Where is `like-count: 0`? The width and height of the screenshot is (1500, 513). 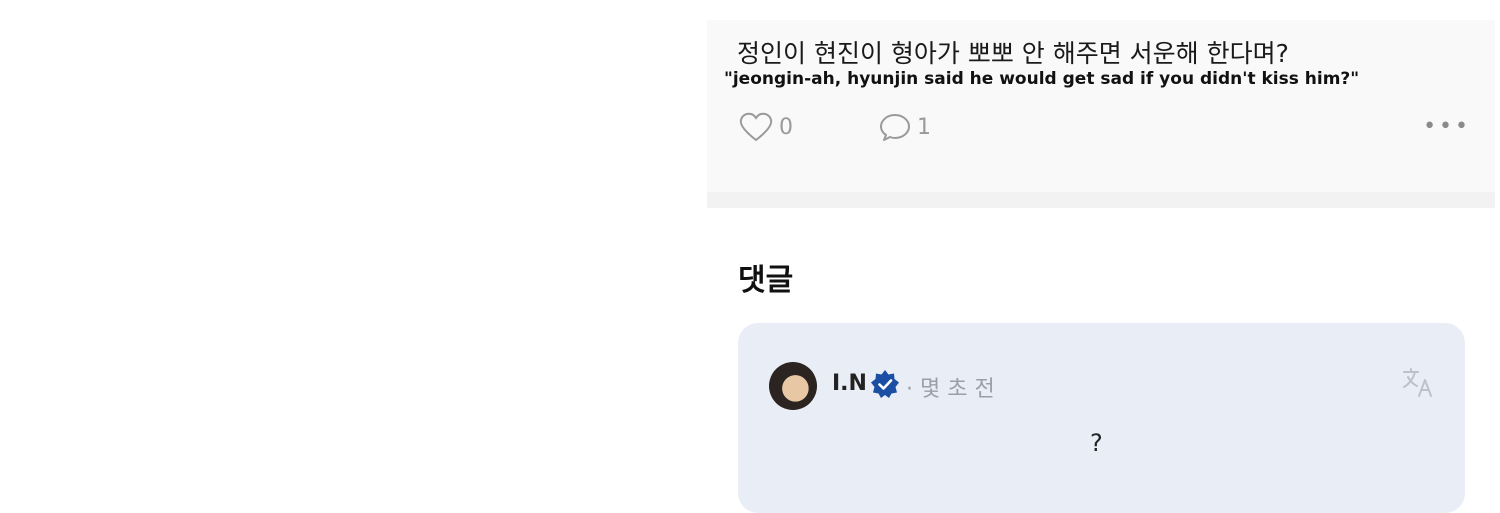 like-count: 0 is located at coordinates (786, 127).